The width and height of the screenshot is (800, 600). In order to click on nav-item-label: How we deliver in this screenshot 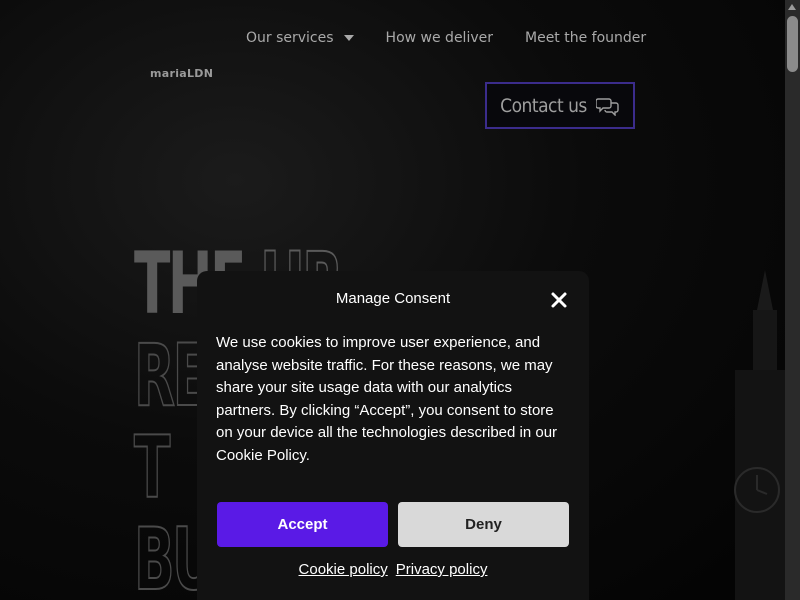, I will do `click(439, 38)`.